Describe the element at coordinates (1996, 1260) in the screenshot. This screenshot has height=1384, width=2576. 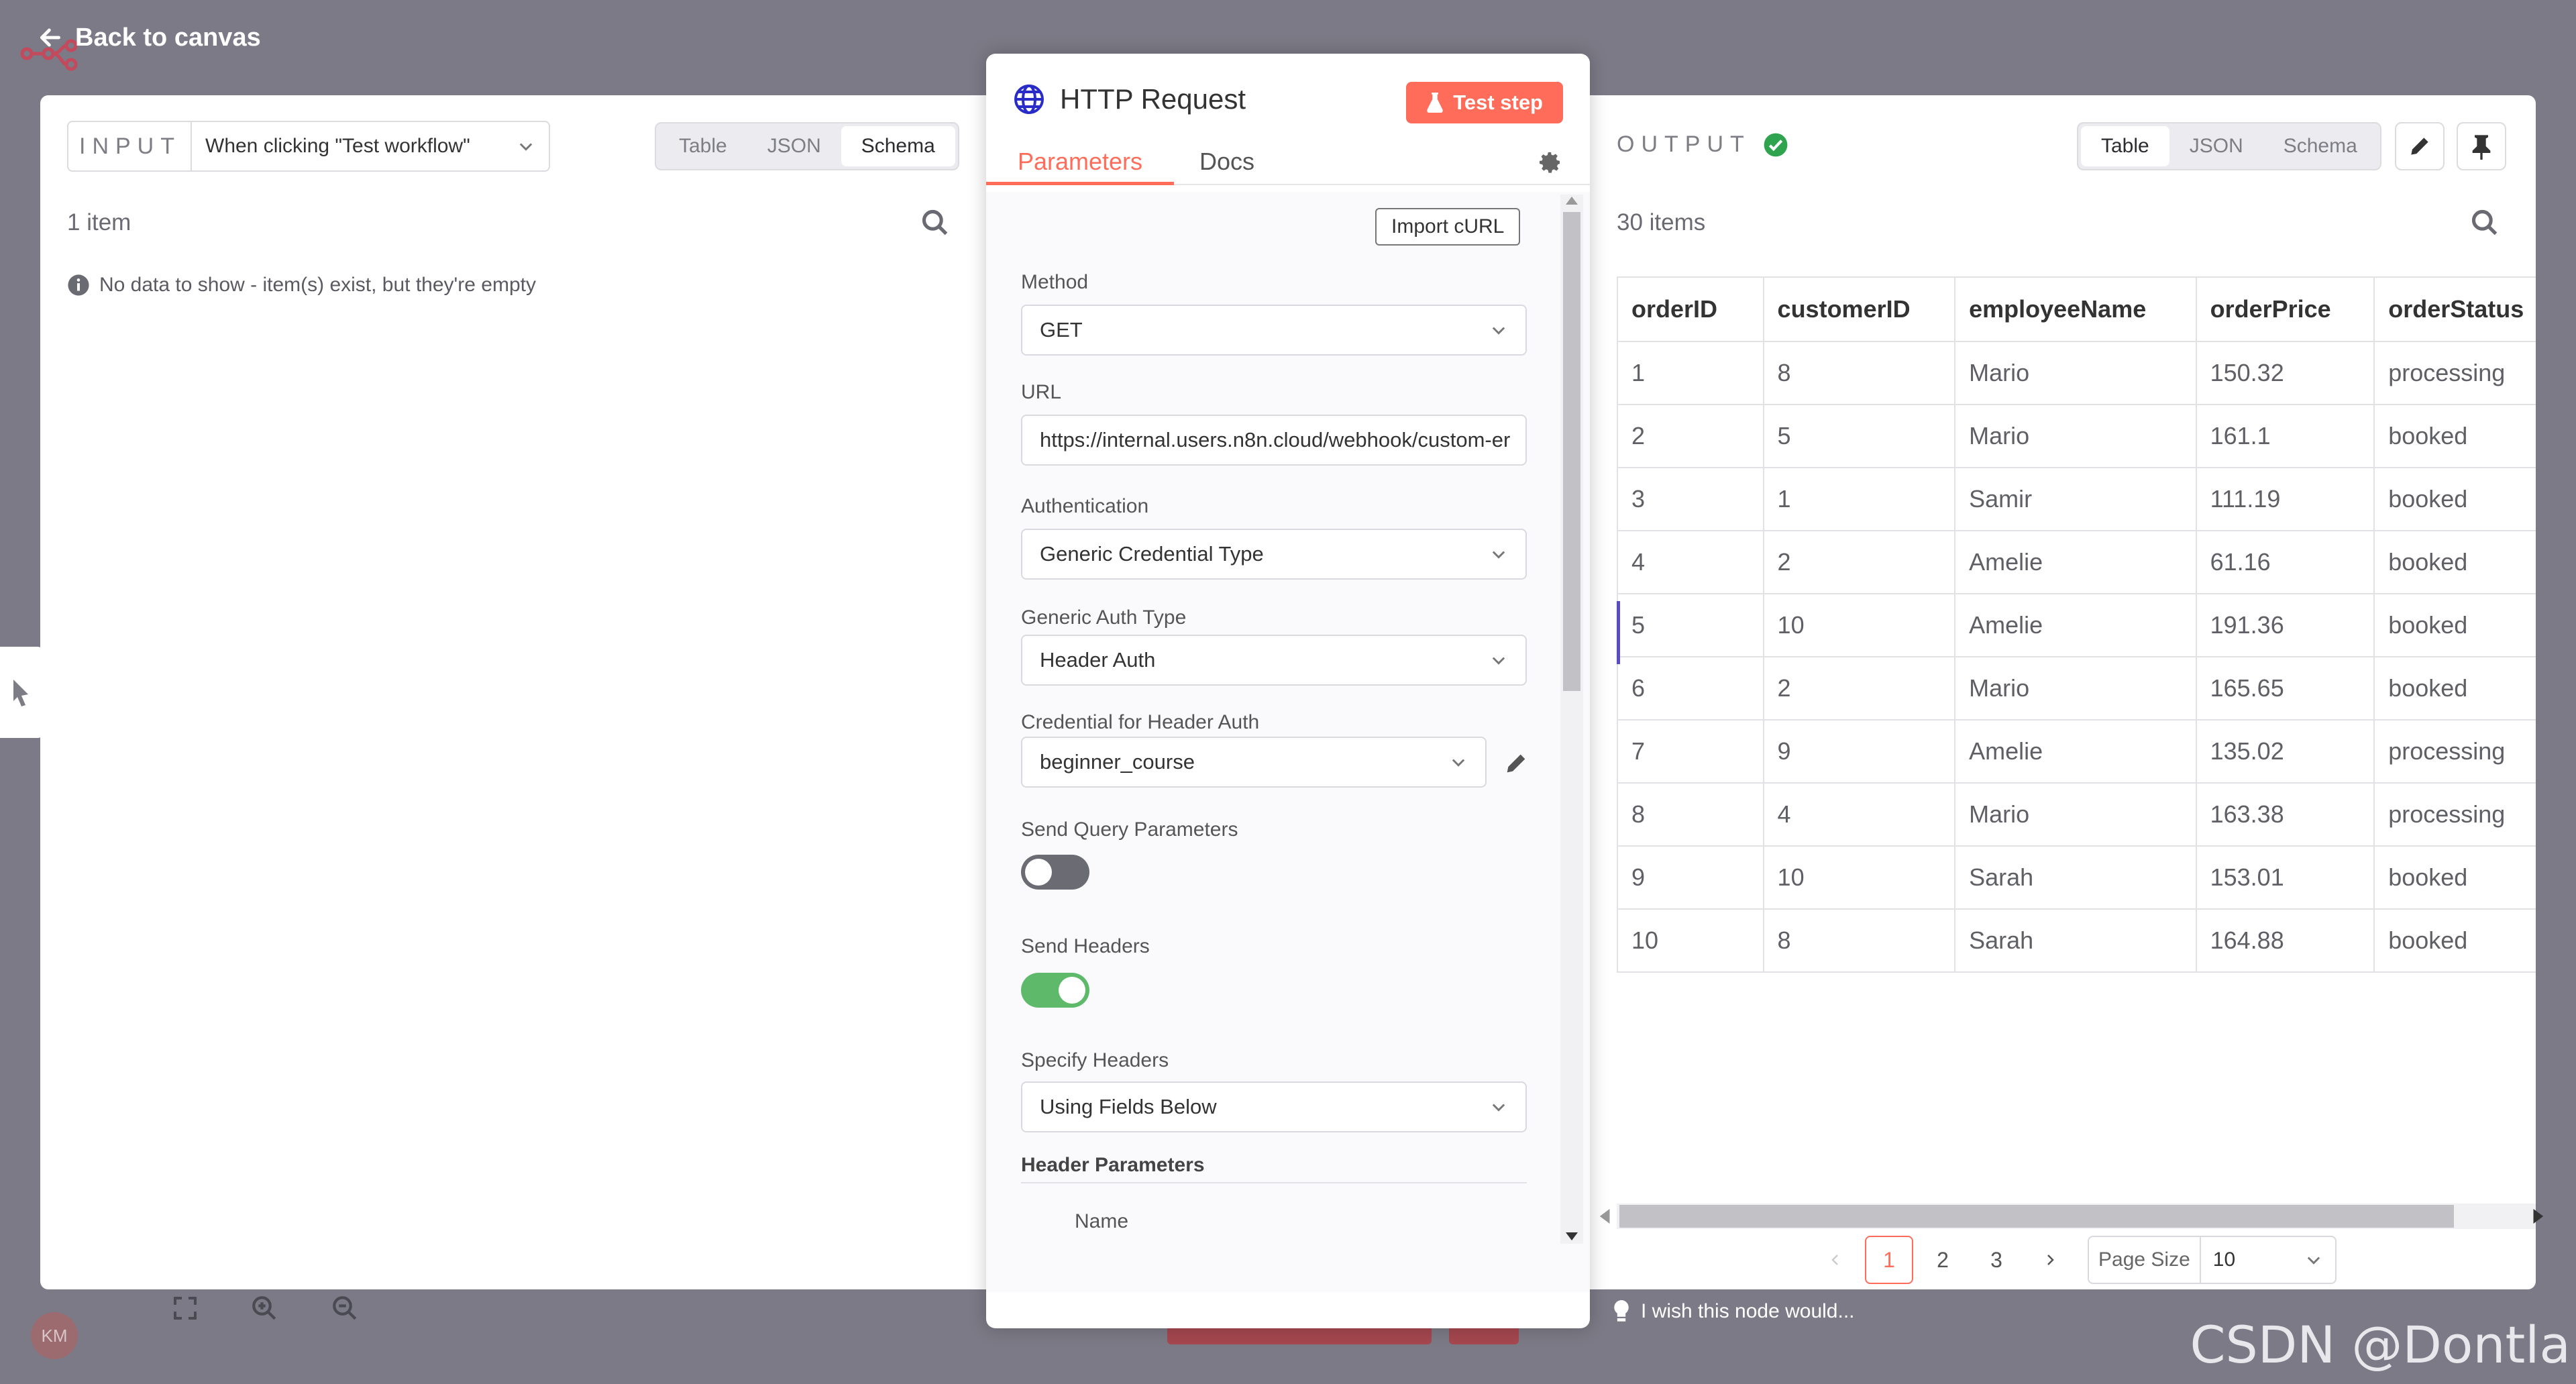
I see `page-button-3: 3` at that location.